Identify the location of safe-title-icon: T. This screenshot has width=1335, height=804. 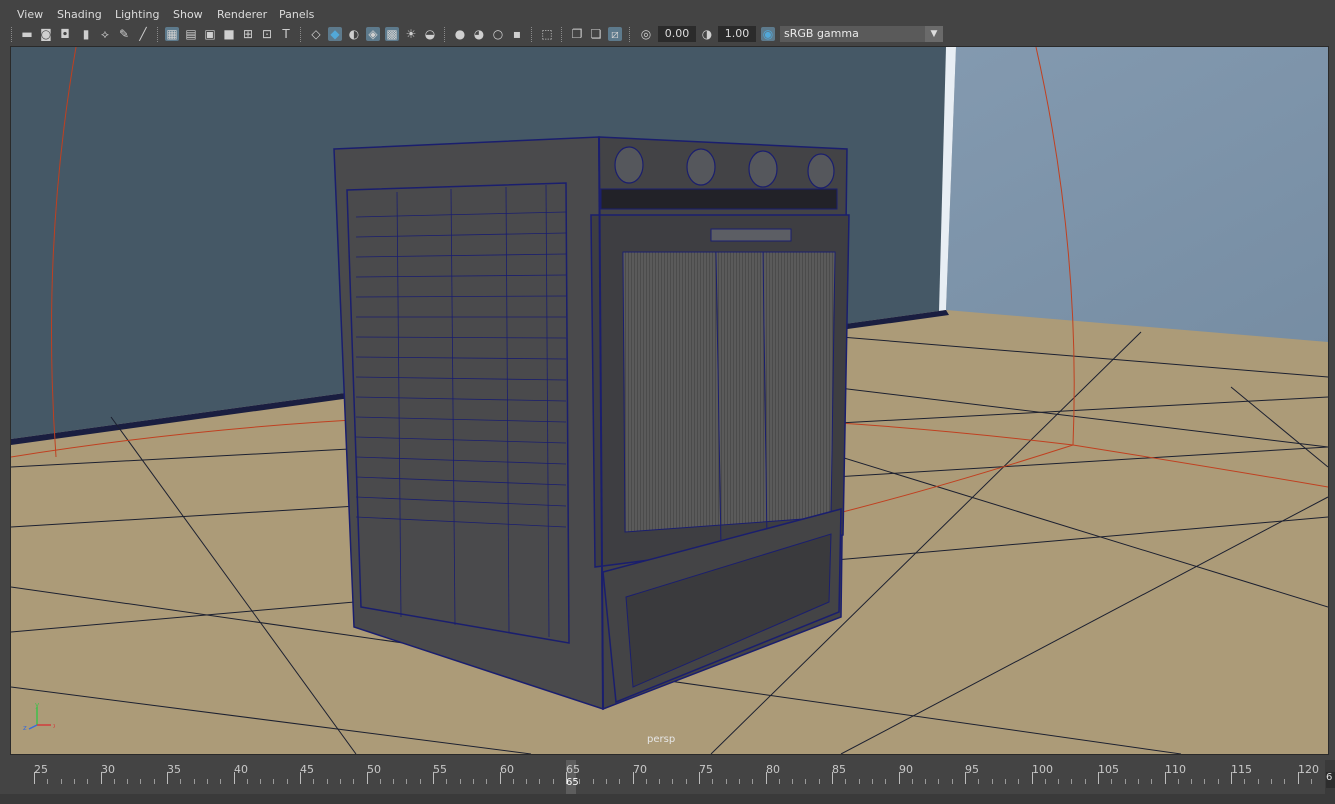
(286, 34).